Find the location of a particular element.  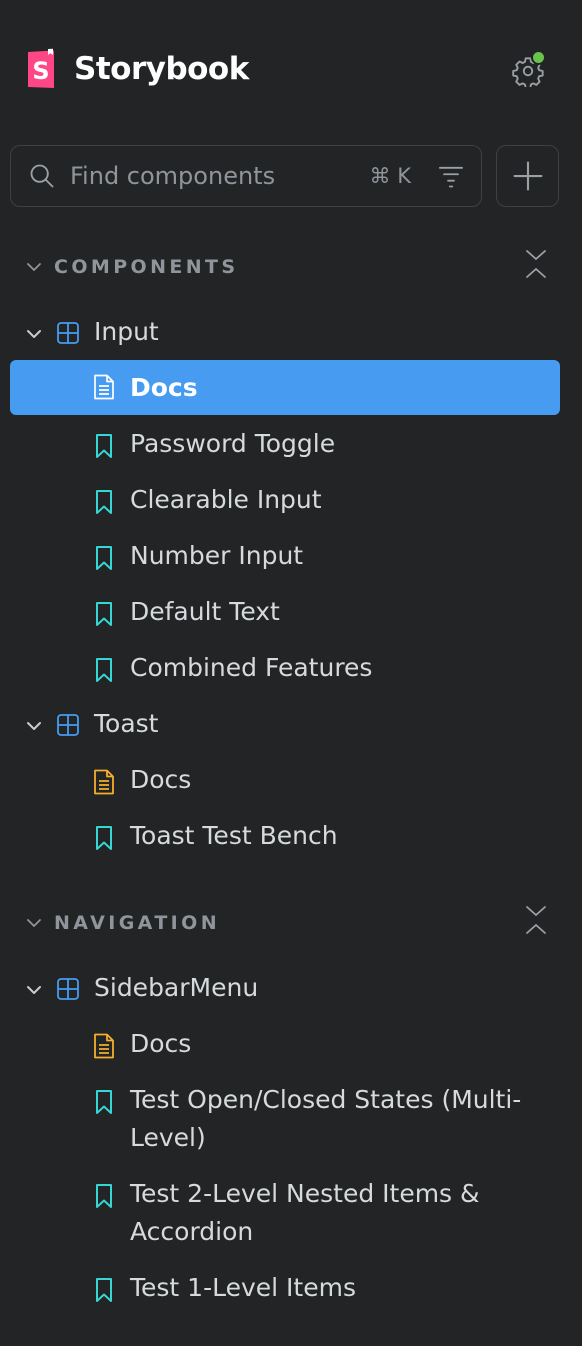

search-input is located at coordinates (220, 176).